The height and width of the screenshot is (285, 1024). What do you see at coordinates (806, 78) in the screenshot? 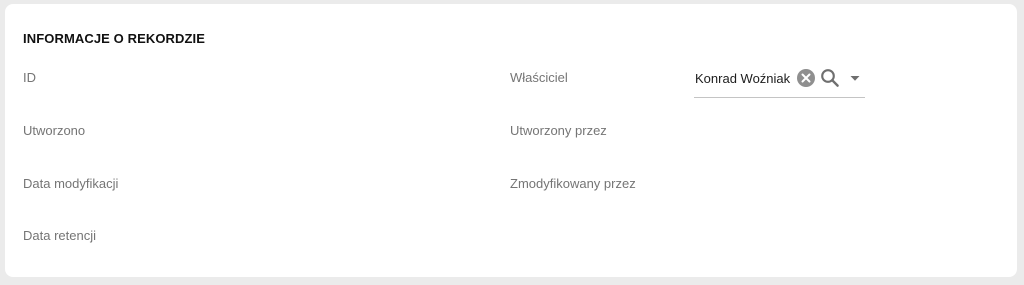
I see `clear-icon` at bounding box center [806, 78].